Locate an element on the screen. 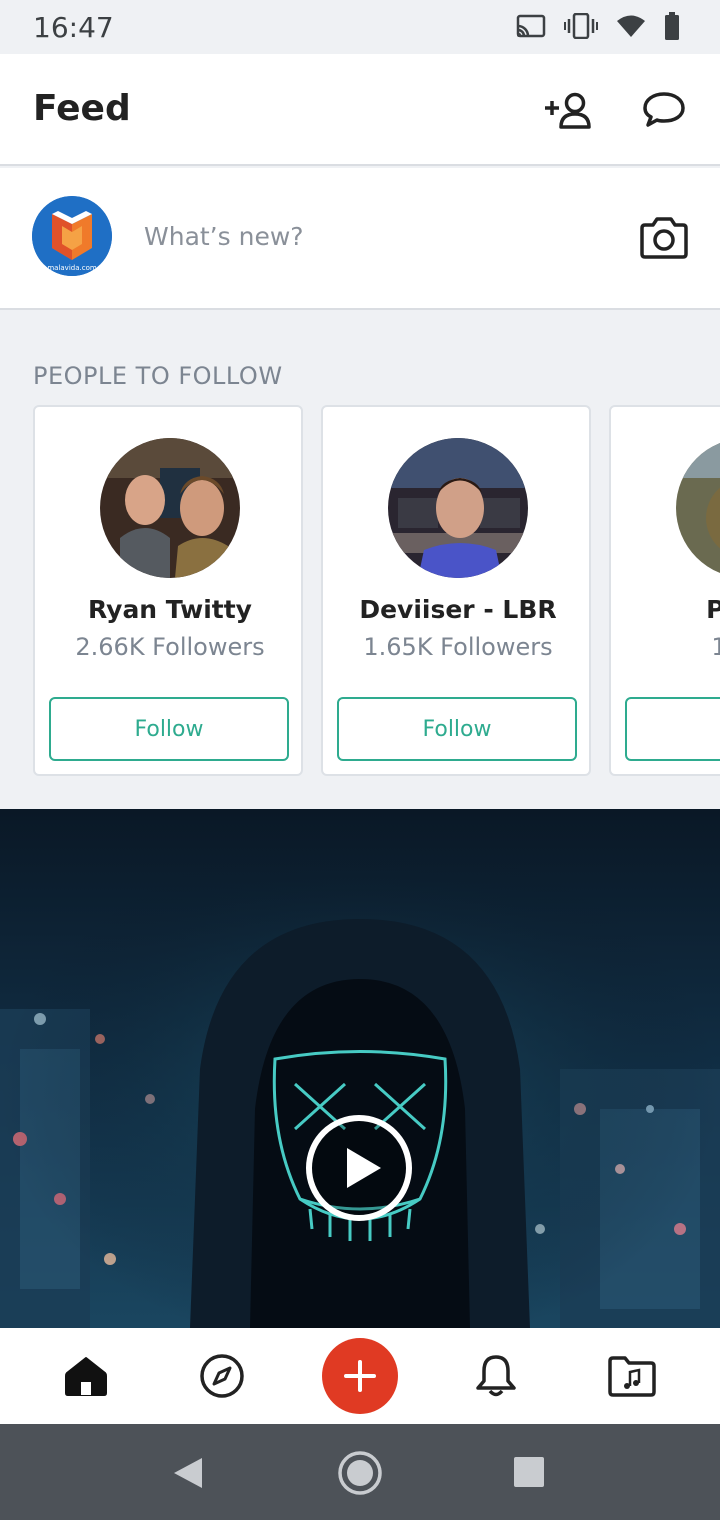  status-time: 16:47 is located at coordinates (73, 27).